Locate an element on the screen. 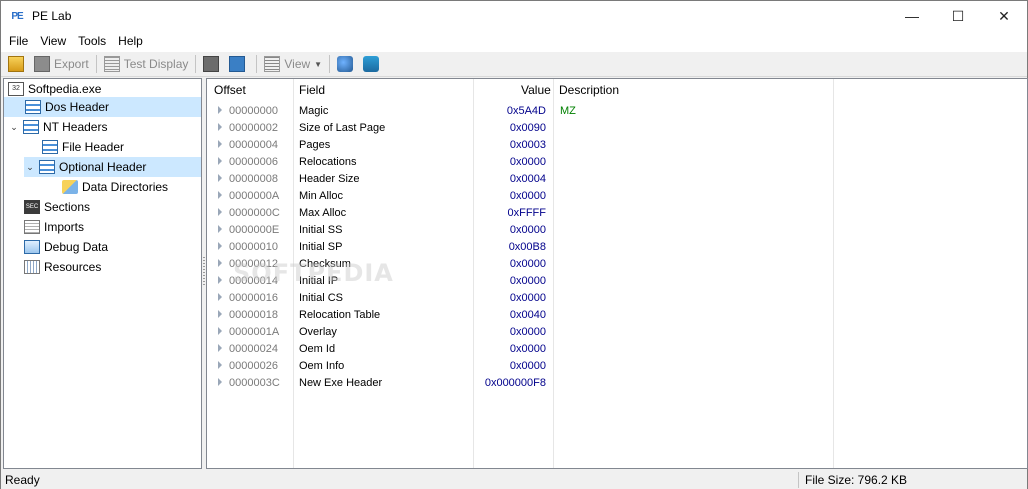  tree-item-dos-header: Dos Header is located at coordinates (102, 107).